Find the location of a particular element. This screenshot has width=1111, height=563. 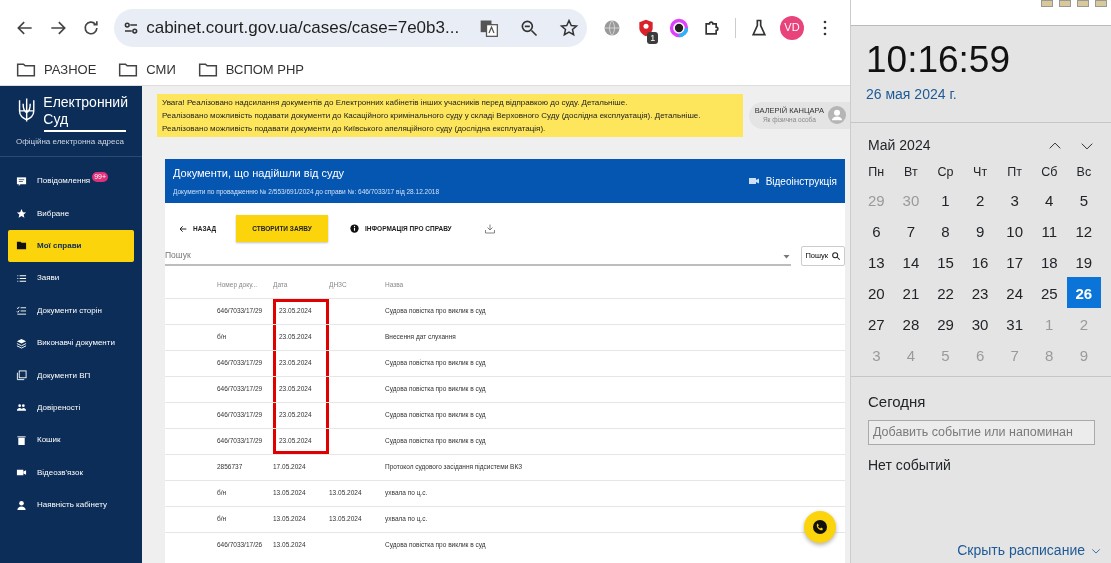

calendar-day: 23 is located at coordinates (980, 292).